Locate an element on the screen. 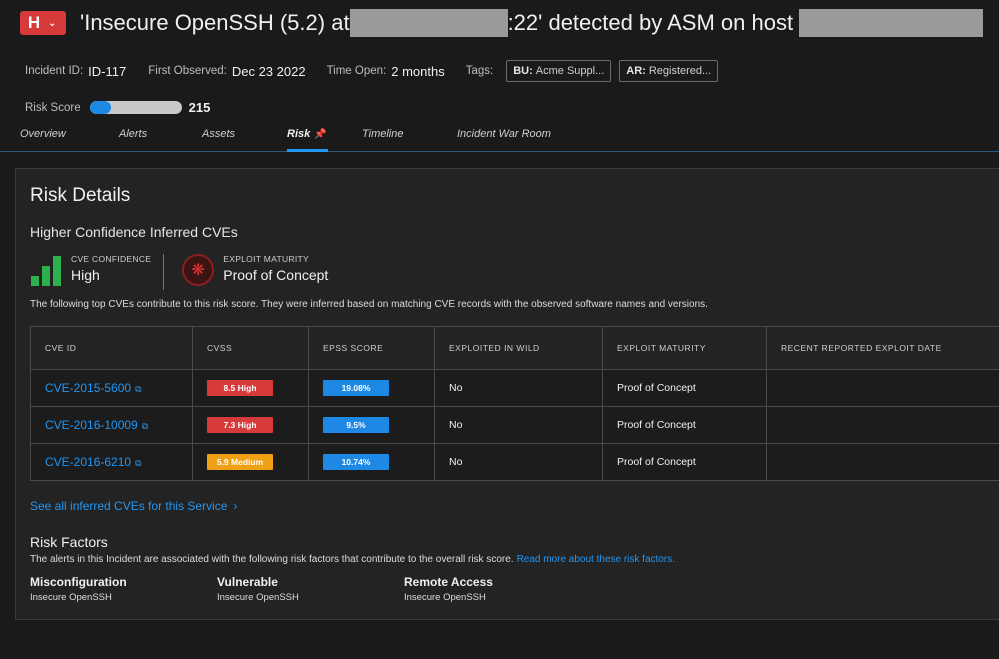  read-more-link: Read more about these risk factors. is located at coordinates (596, 559).